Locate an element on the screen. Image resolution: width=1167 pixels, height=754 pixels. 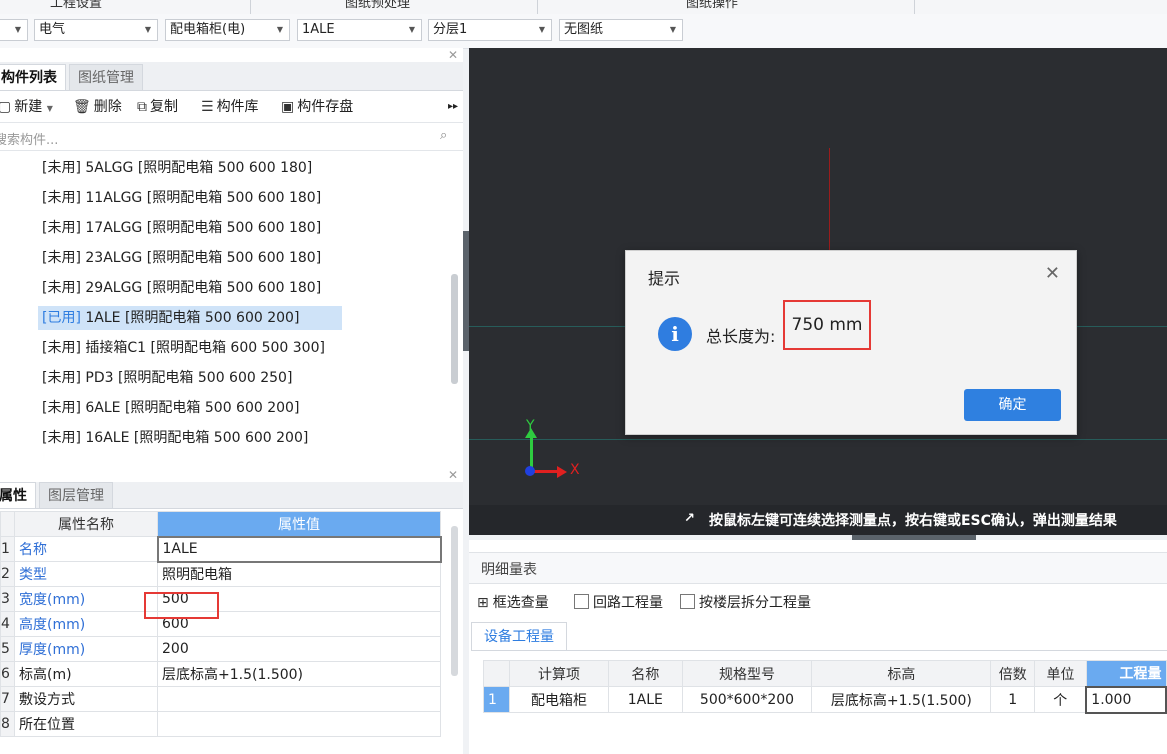
list-item: [未用] 6ALE [照明配电箱 500 600 200] is located at coordinates (170, 408).